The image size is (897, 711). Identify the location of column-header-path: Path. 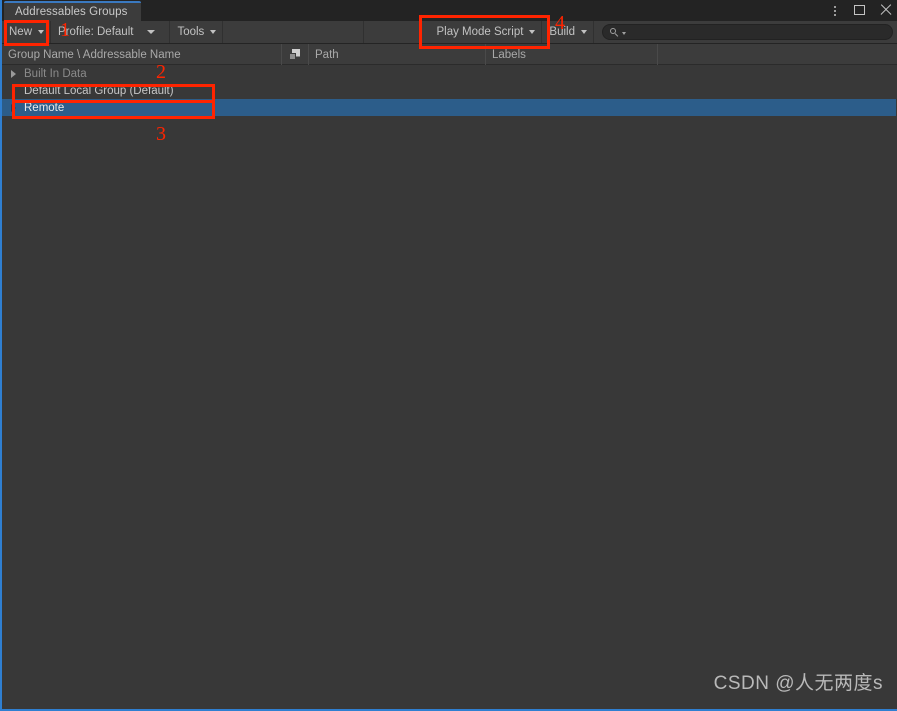
(397, 54).